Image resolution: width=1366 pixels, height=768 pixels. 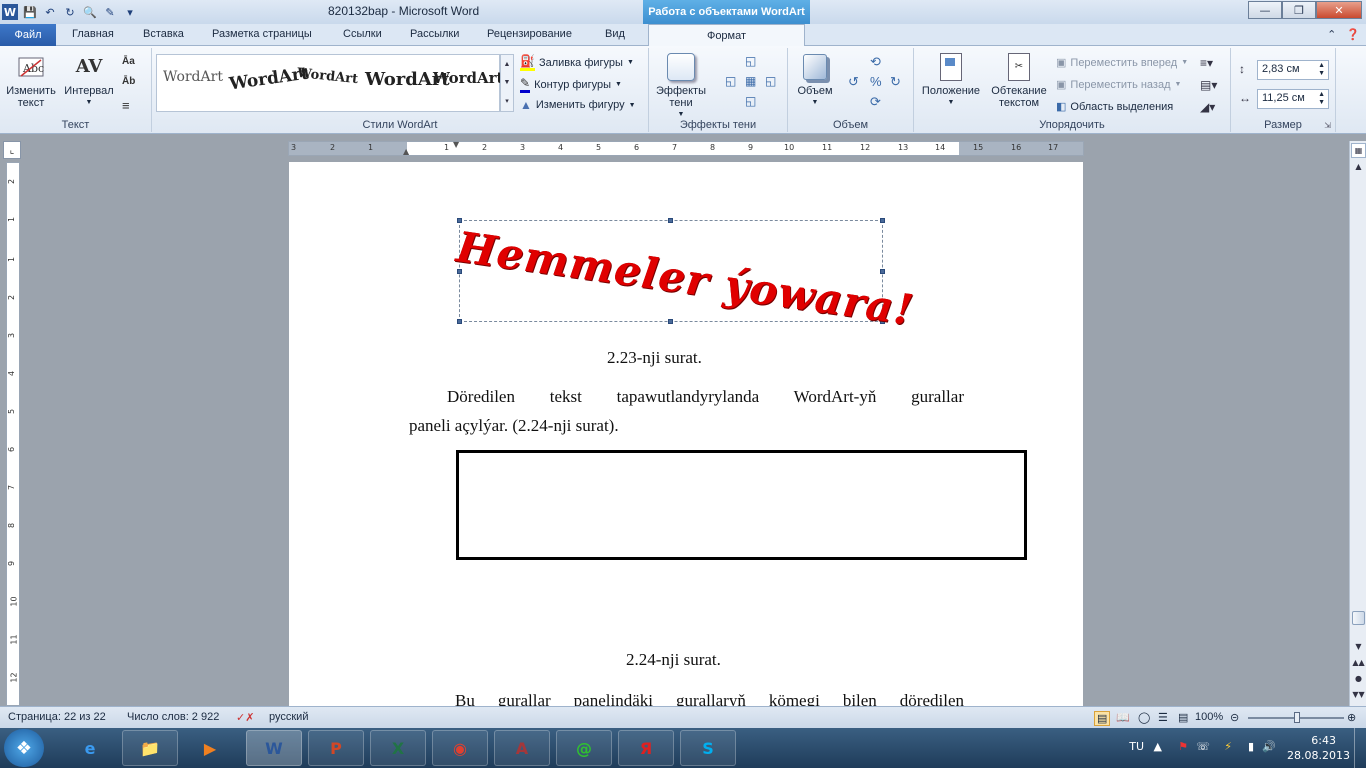 I want to click on mail-agent-icon: @, so click(x=584, y=748).